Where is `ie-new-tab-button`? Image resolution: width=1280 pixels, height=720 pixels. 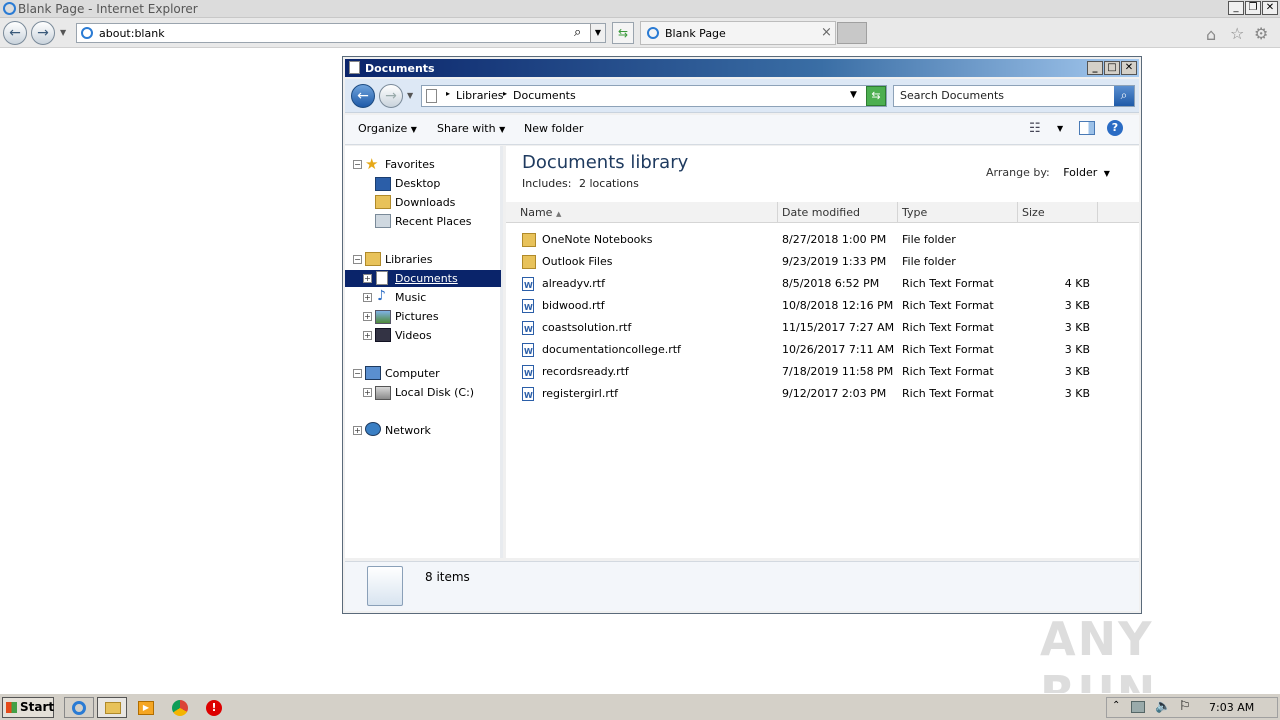 ie-new-tab-button is located at coordinates (852, 33).